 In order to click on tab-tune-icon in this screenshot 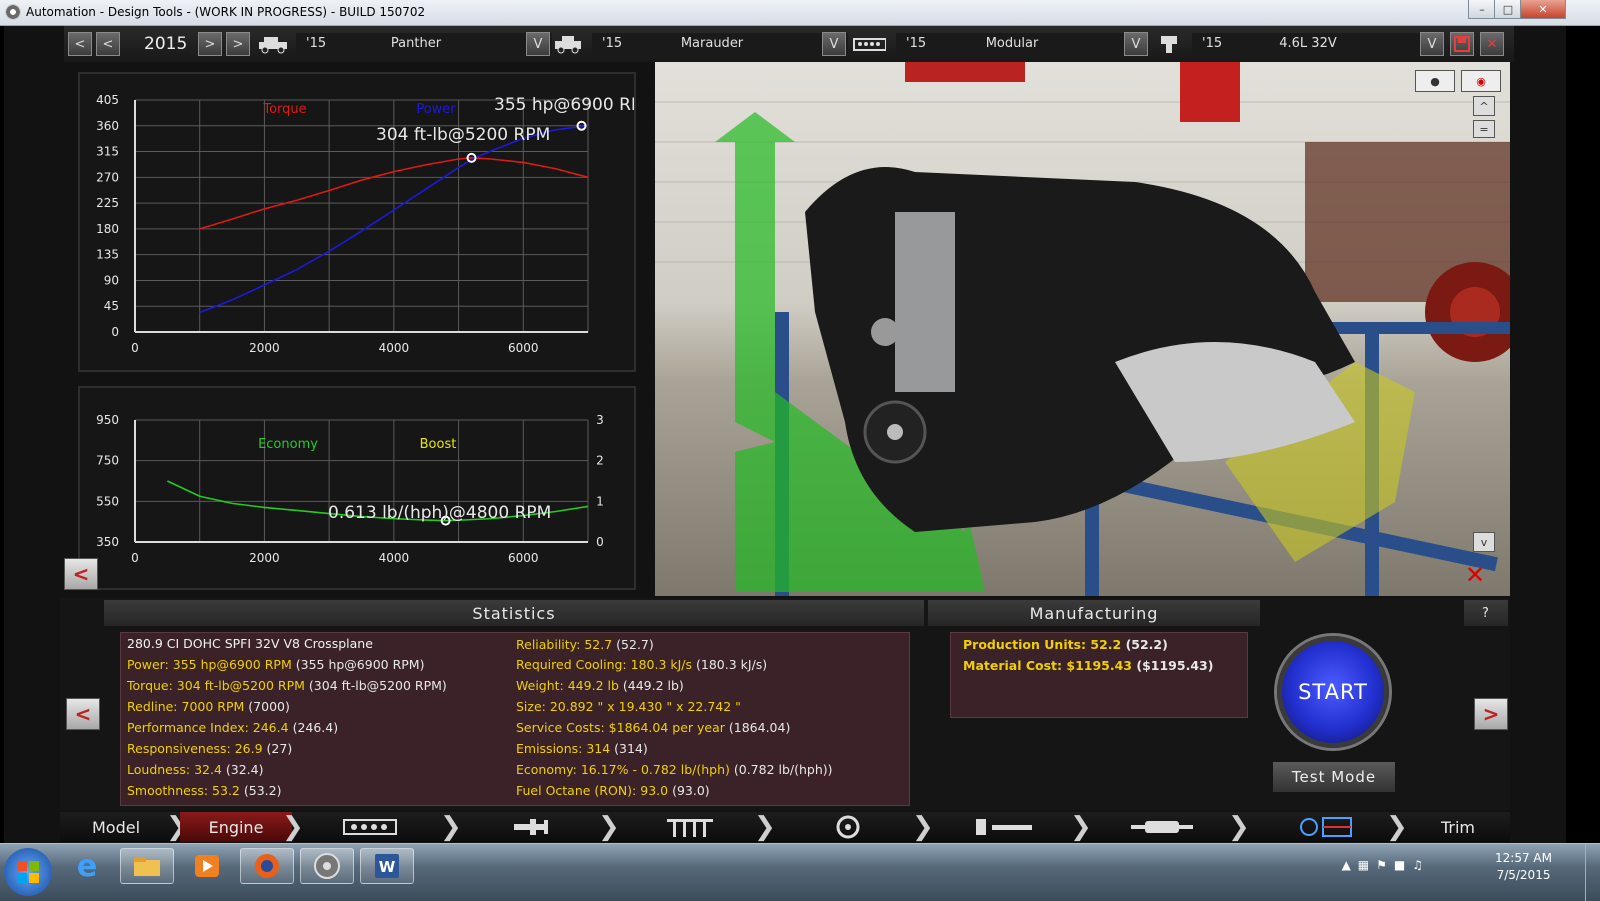, I will do `click(1327, 827)`.